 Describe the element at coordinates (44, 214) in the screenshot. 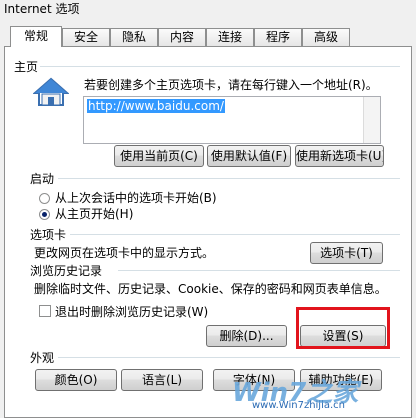

I see `startup-homepage-radio` at that location.